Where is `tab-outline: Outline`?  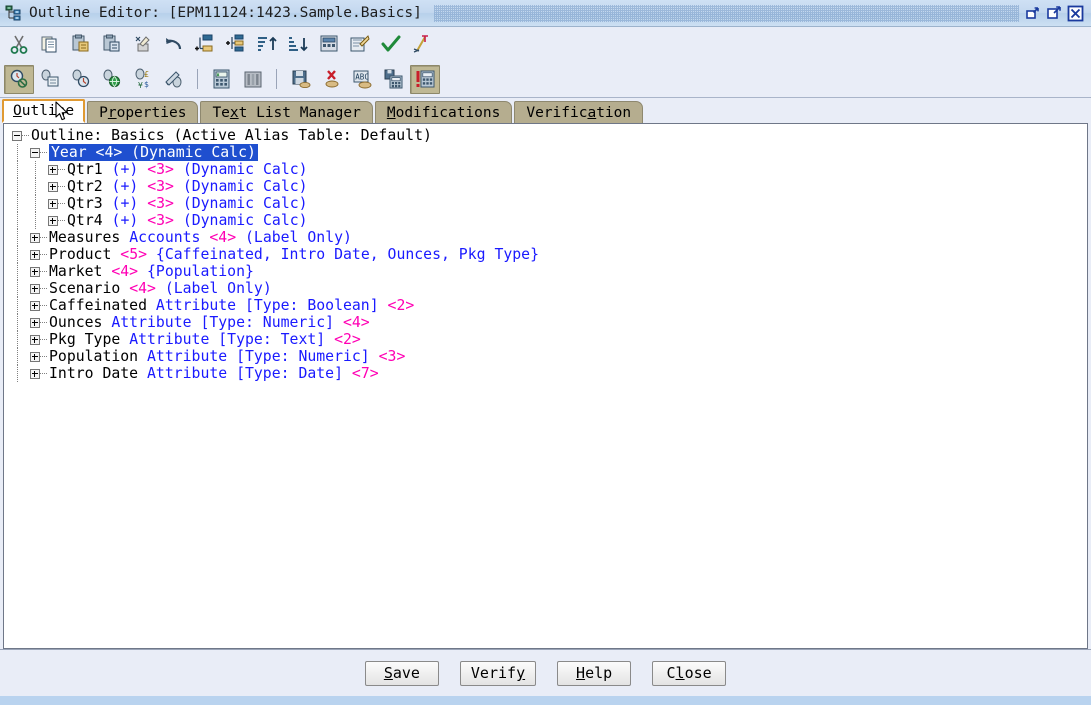
tab-outline: Outline is located at coordinates (44, 111).